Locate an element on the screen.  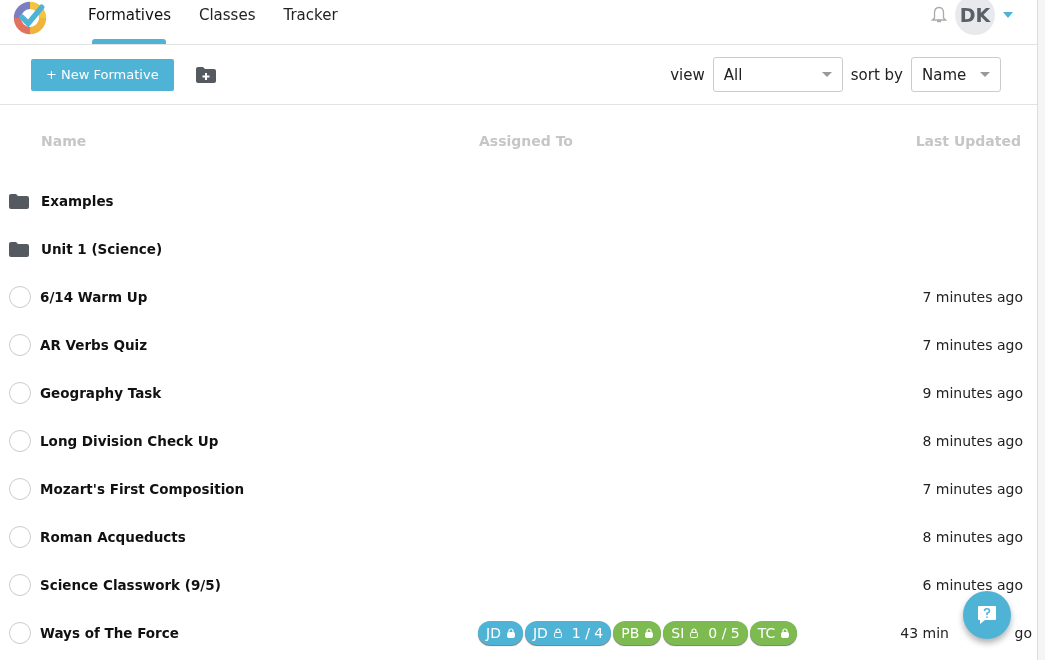
logo-icon is located at coordinates (30, 18).